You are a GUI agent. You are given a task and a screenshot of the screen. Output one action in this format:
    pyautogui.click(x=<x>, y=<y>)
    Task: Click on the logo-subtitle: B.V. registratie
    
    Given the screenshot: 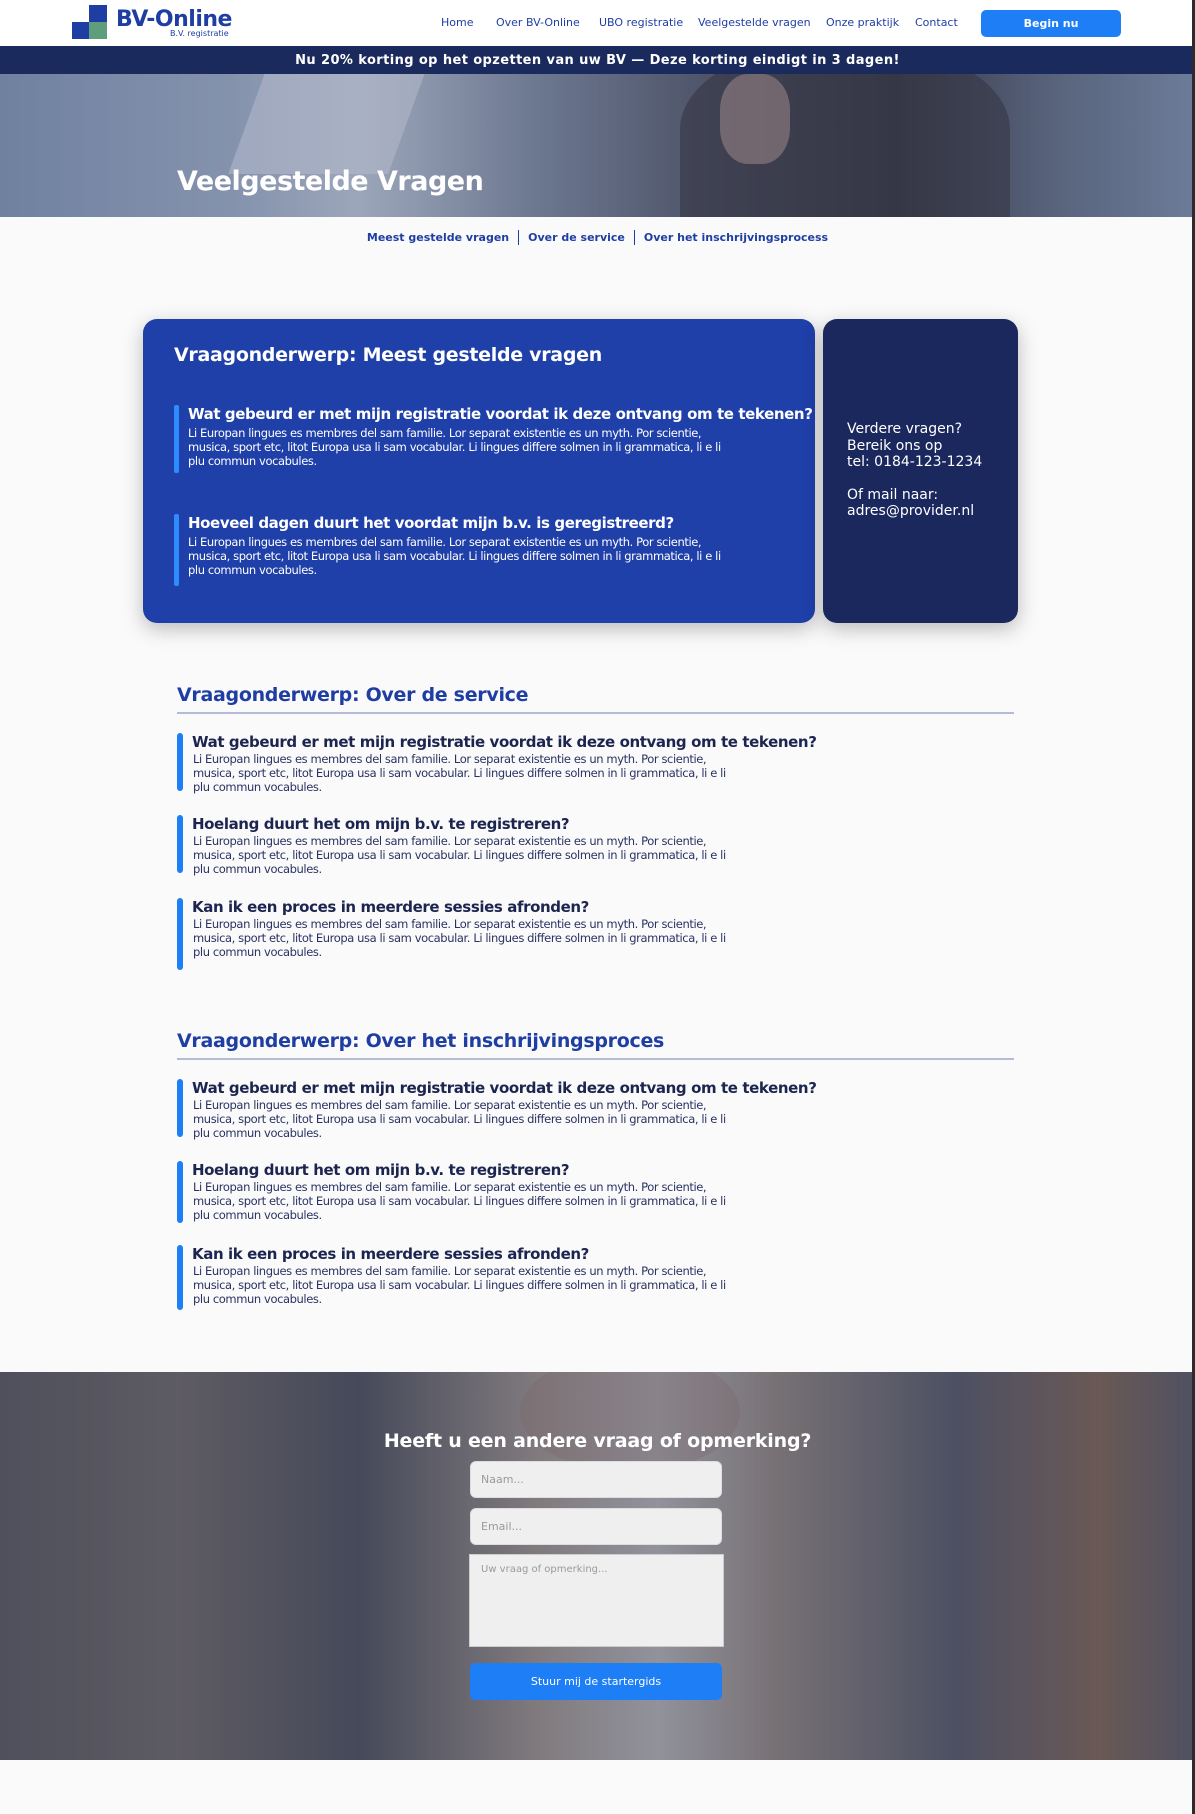 What is the action you would take?
    pyautogui.click(x=199, y=33)
    